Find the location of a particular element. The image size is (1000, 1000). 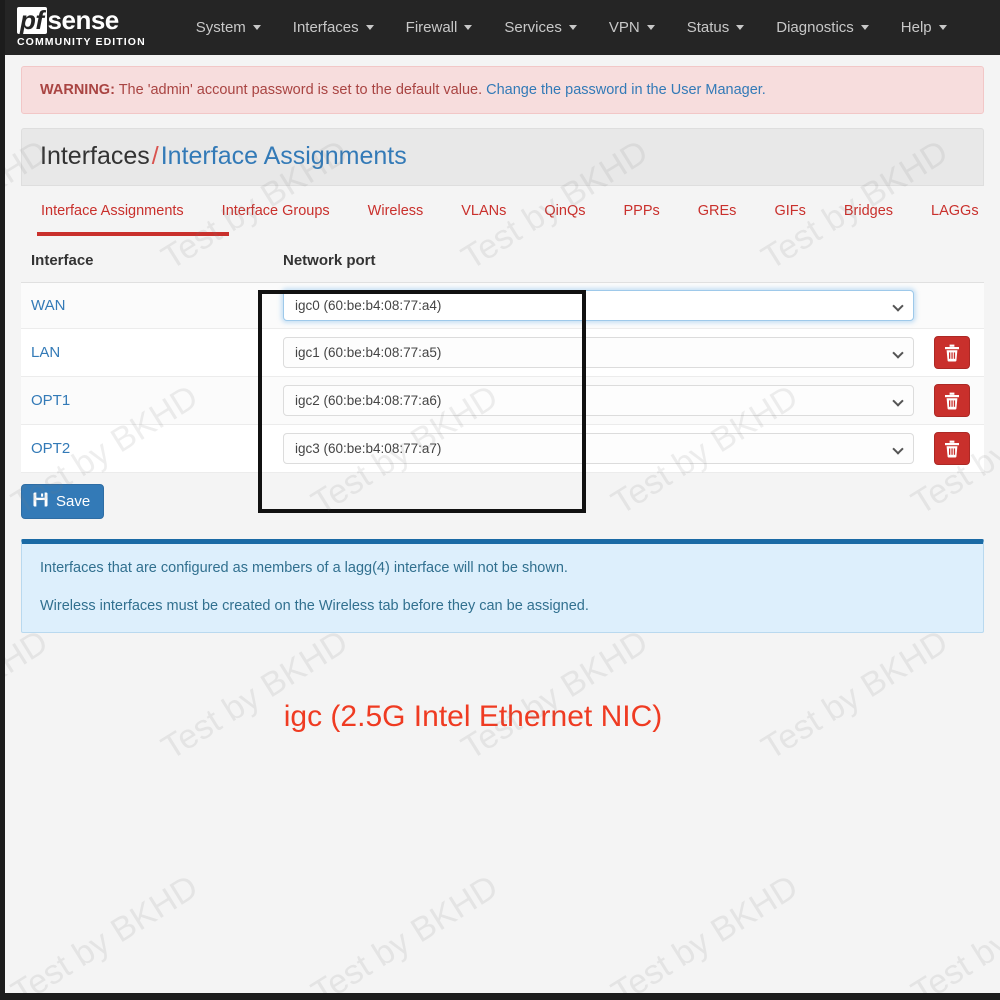

tab-interface-groups: Interface Groups is located at coordinates (276, 211).